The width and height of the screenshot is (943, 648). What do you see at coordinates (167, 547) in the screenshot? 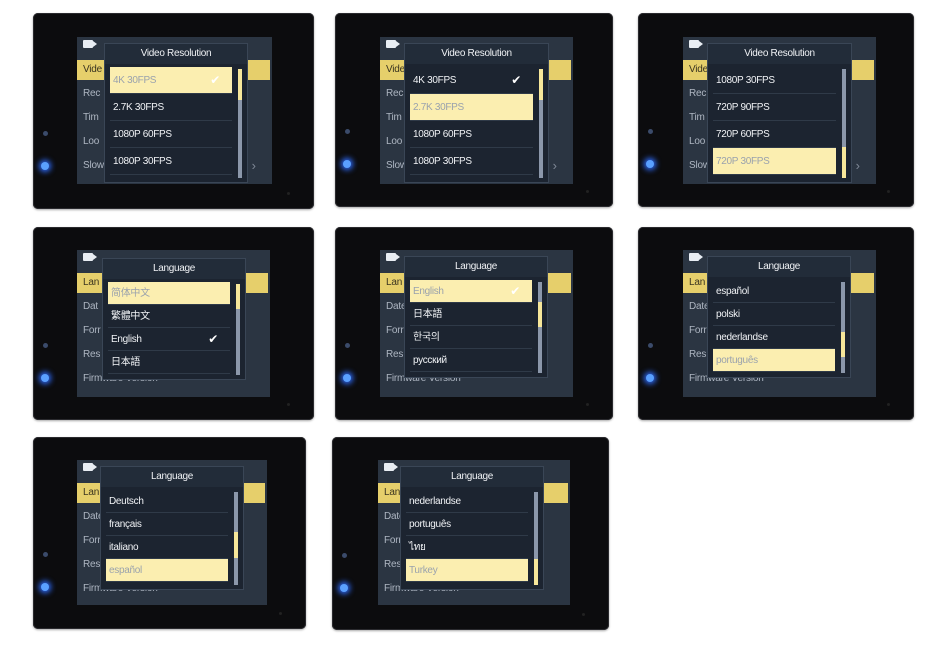
I see `option-item: italiano` at bounding box center [167, 547].